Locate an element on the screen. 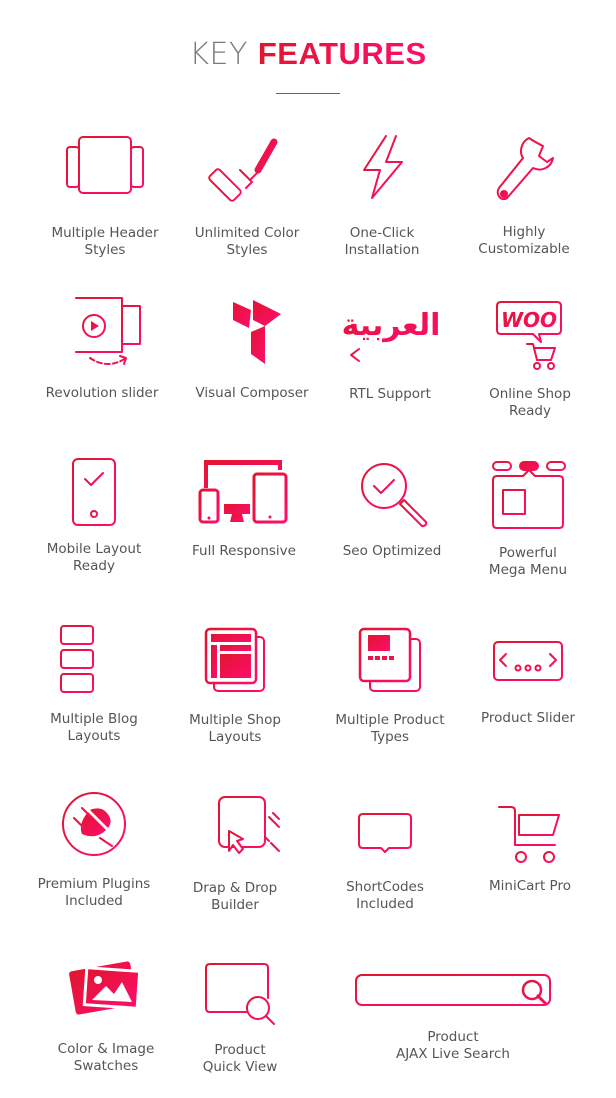  page-title: KEY FEATURES is located at coordinates (308, 54).